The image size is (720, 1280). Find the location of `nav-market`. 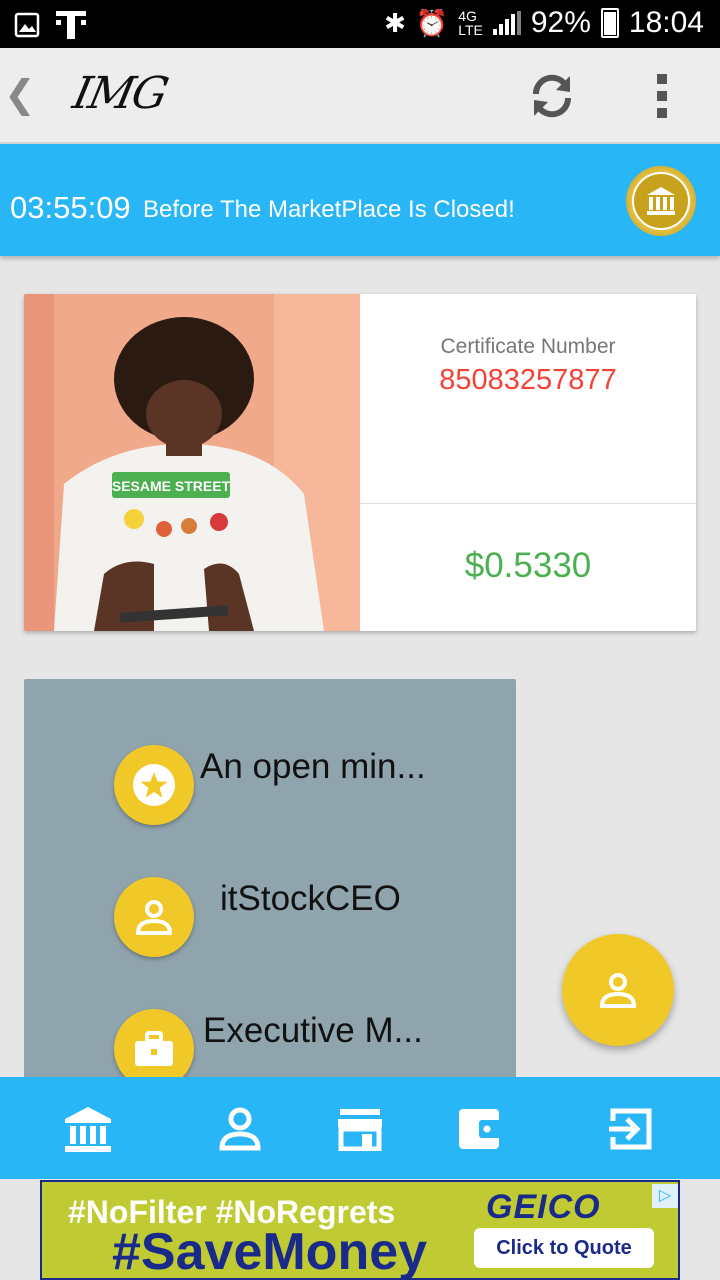

nav-market is located at coordinates (88, 1129).